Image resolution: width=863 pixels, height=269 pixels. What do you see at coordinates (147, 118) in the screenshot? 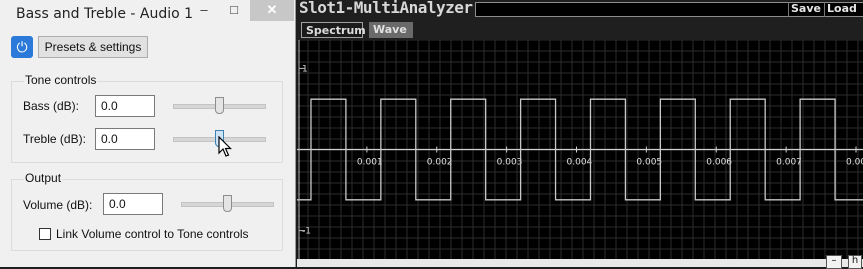
I see `tone-controls-group: Tone controls` at bounding box center [147, 118].